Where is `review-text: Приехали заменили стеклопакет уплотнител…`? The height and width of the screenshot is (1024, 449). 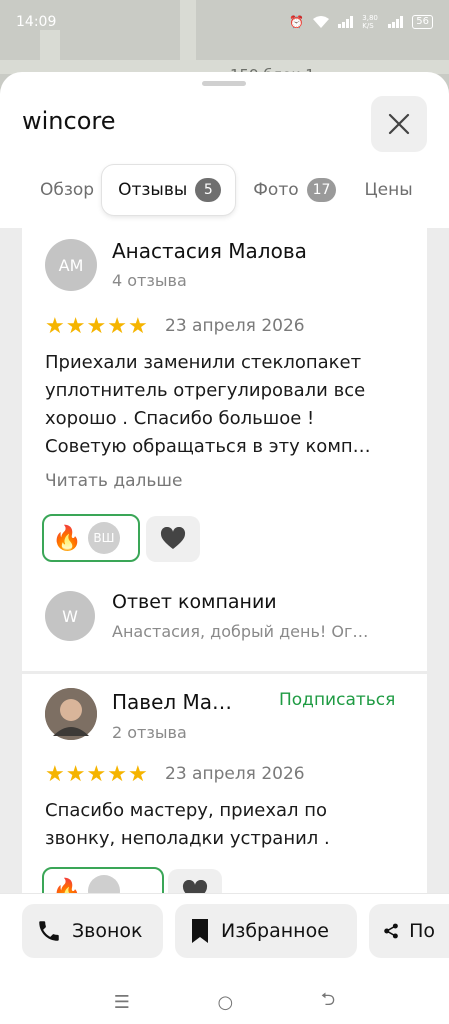 review-text: Приехали заменили стеклопакет уплотнител… is located at coordinates (225, 405).